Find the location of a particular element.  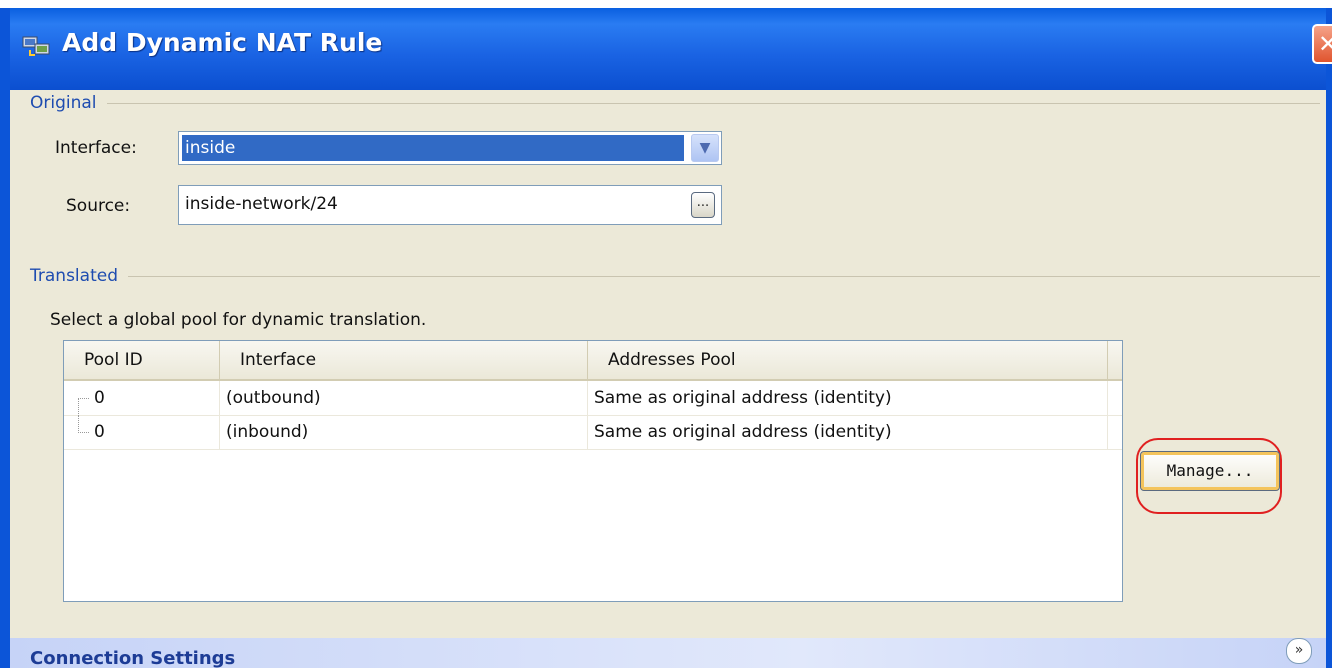

translated-group-label: Translated is located at coordinates (79, 276).